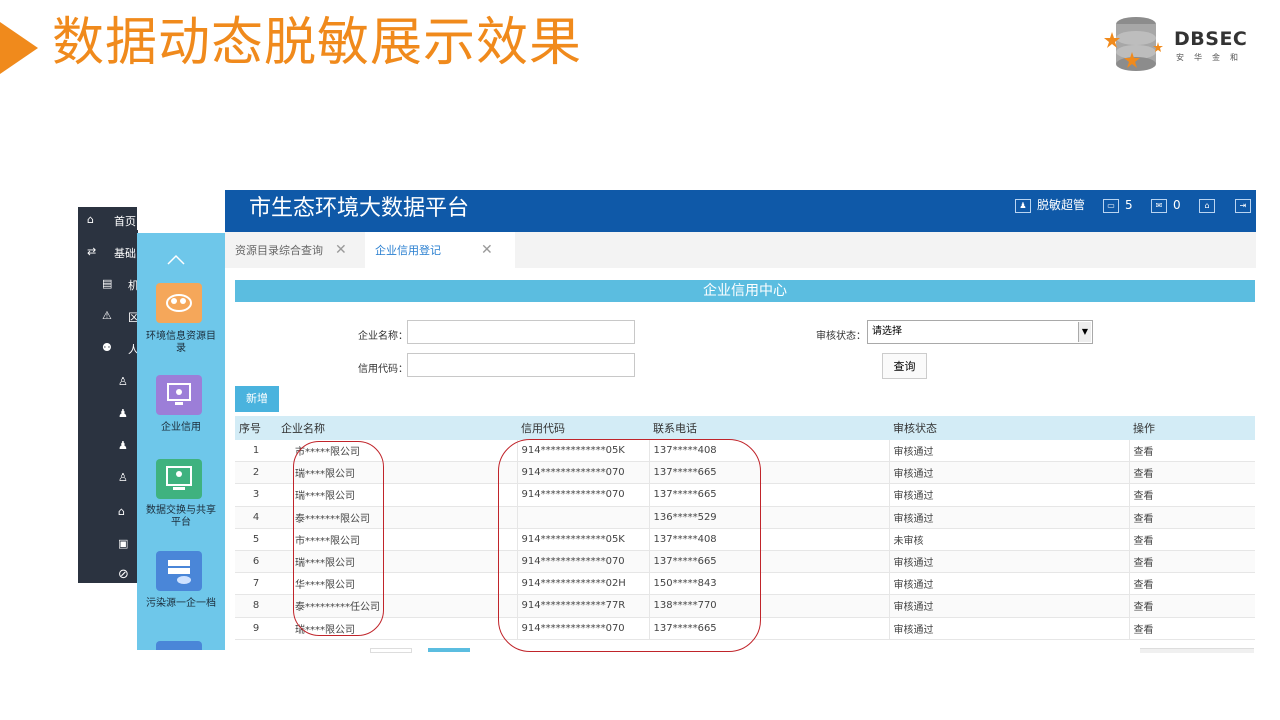  I want to click on tab-label: 企业信用登记, so click(408, 250).